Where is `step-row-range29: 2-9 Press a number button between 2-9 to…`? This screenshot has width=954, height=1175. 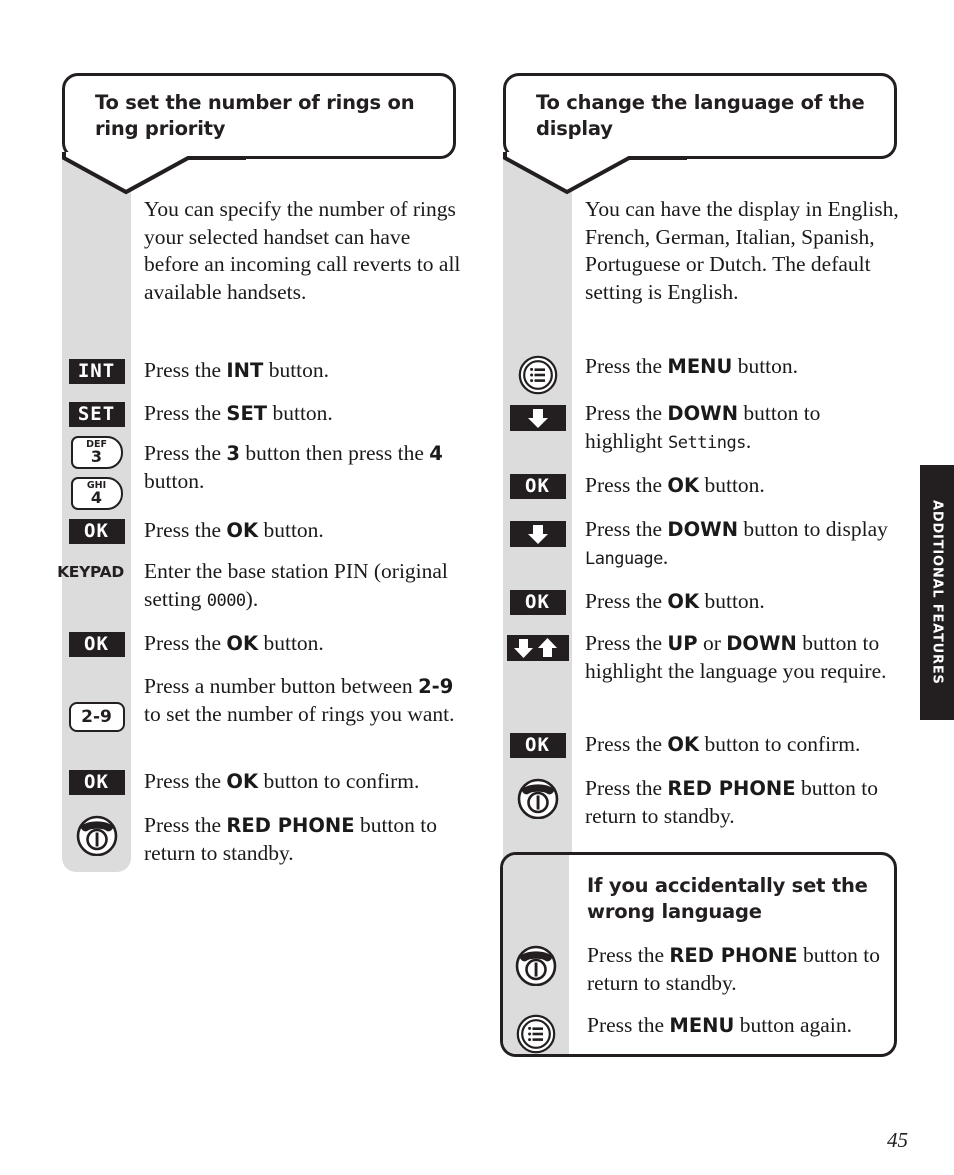
step-row-range29: 2-9 Press a number button between 2-9 to… is located at coordinates (267, 702).